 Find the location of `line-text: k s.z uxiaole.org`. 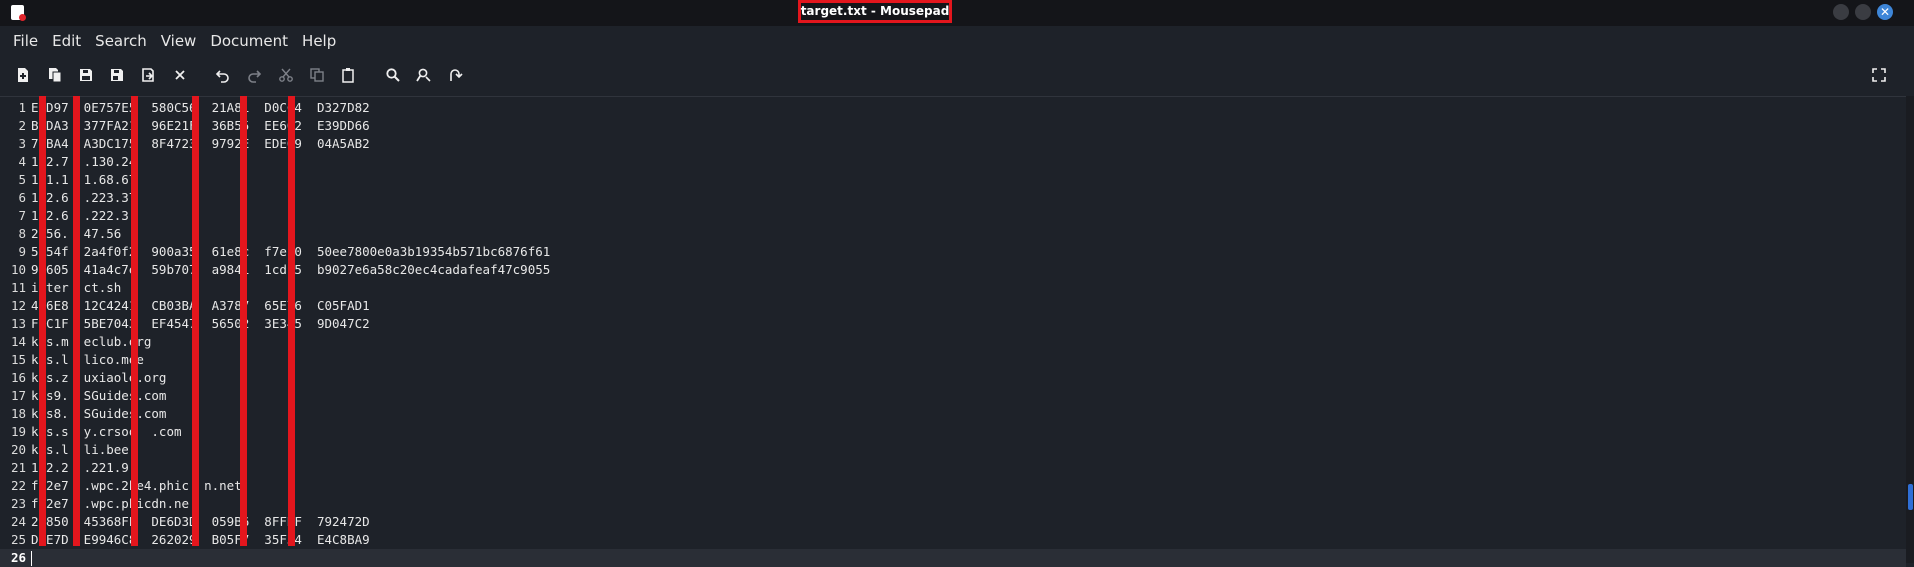

line-text: k s.z uxiaole.org is located at coordinates (96, 377).